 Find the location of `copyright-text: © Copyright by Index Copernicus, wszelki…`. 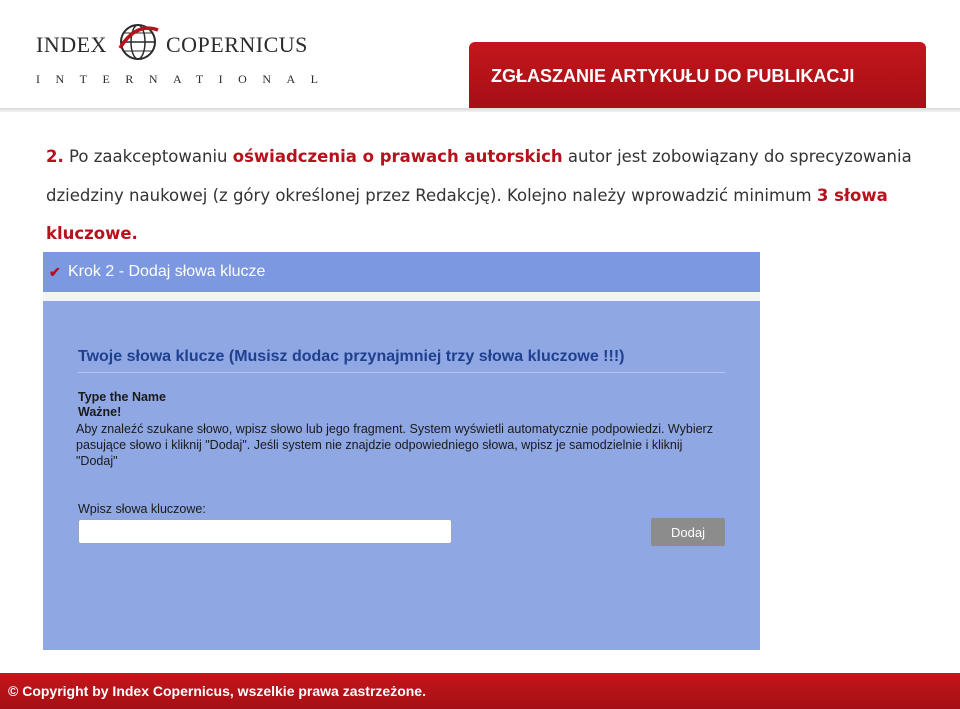

copyright-text: © Copyright by Index Copernicus, wszelki… is located at coordinates (217, 691).